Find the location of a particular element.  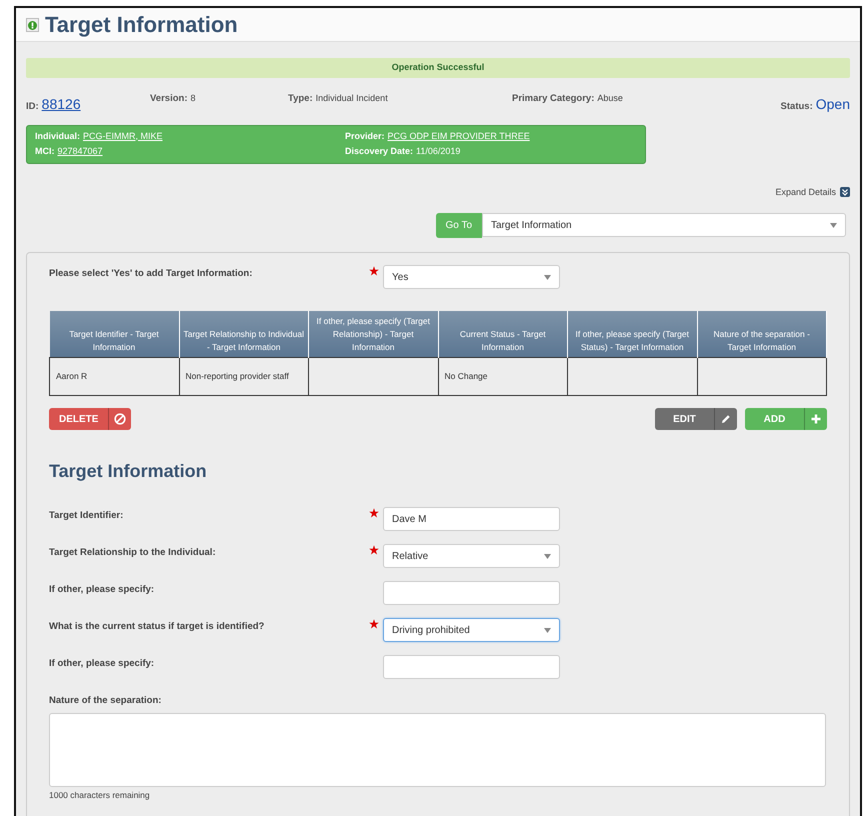

info-icon is located at coordinates (32, 25).